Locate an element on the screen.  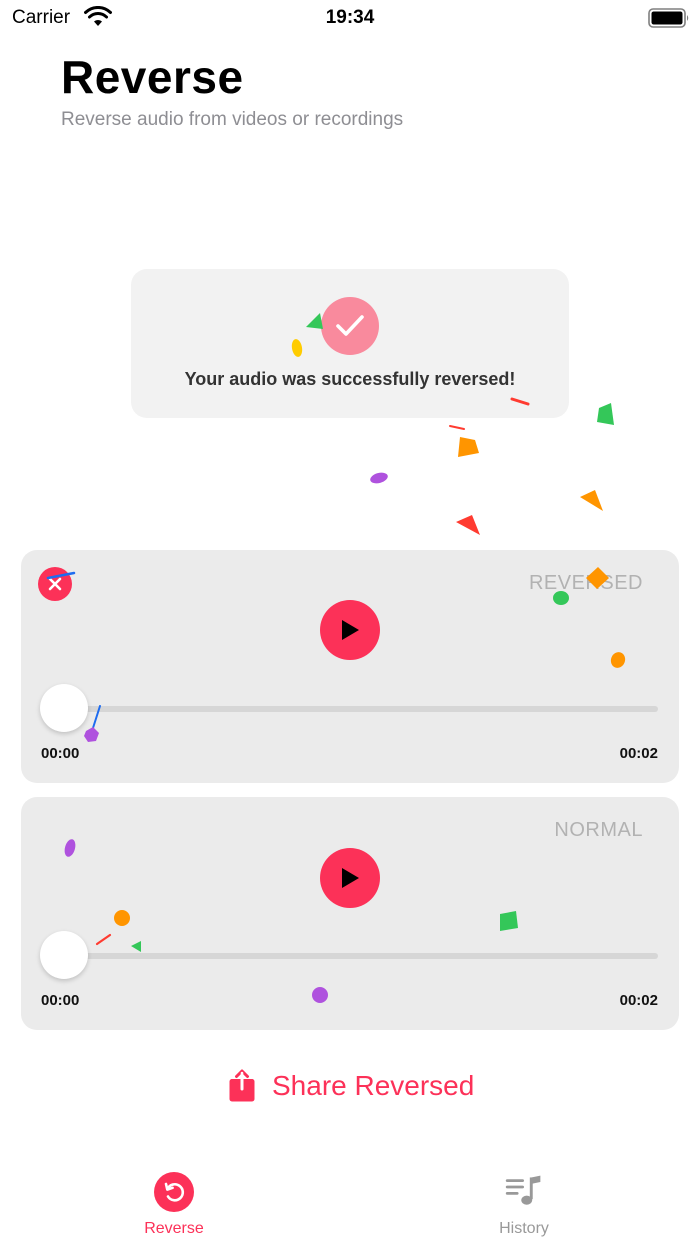
status-time: 19:34 is located at coordinates (350, 17).